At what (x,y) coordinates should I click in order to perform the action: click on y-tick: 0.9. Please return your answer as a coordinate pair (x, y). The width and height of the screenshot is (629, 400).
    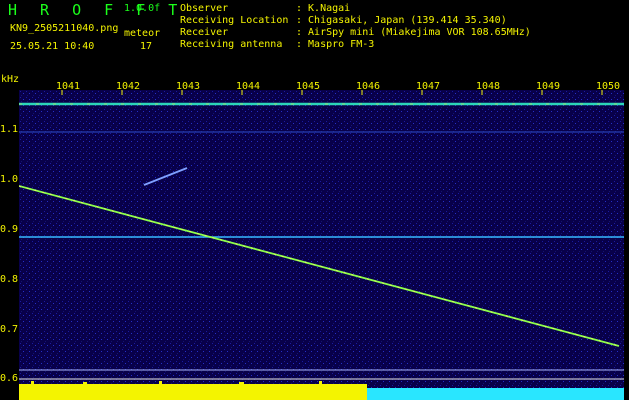
    Looking at the image, I should click on (9, 229).